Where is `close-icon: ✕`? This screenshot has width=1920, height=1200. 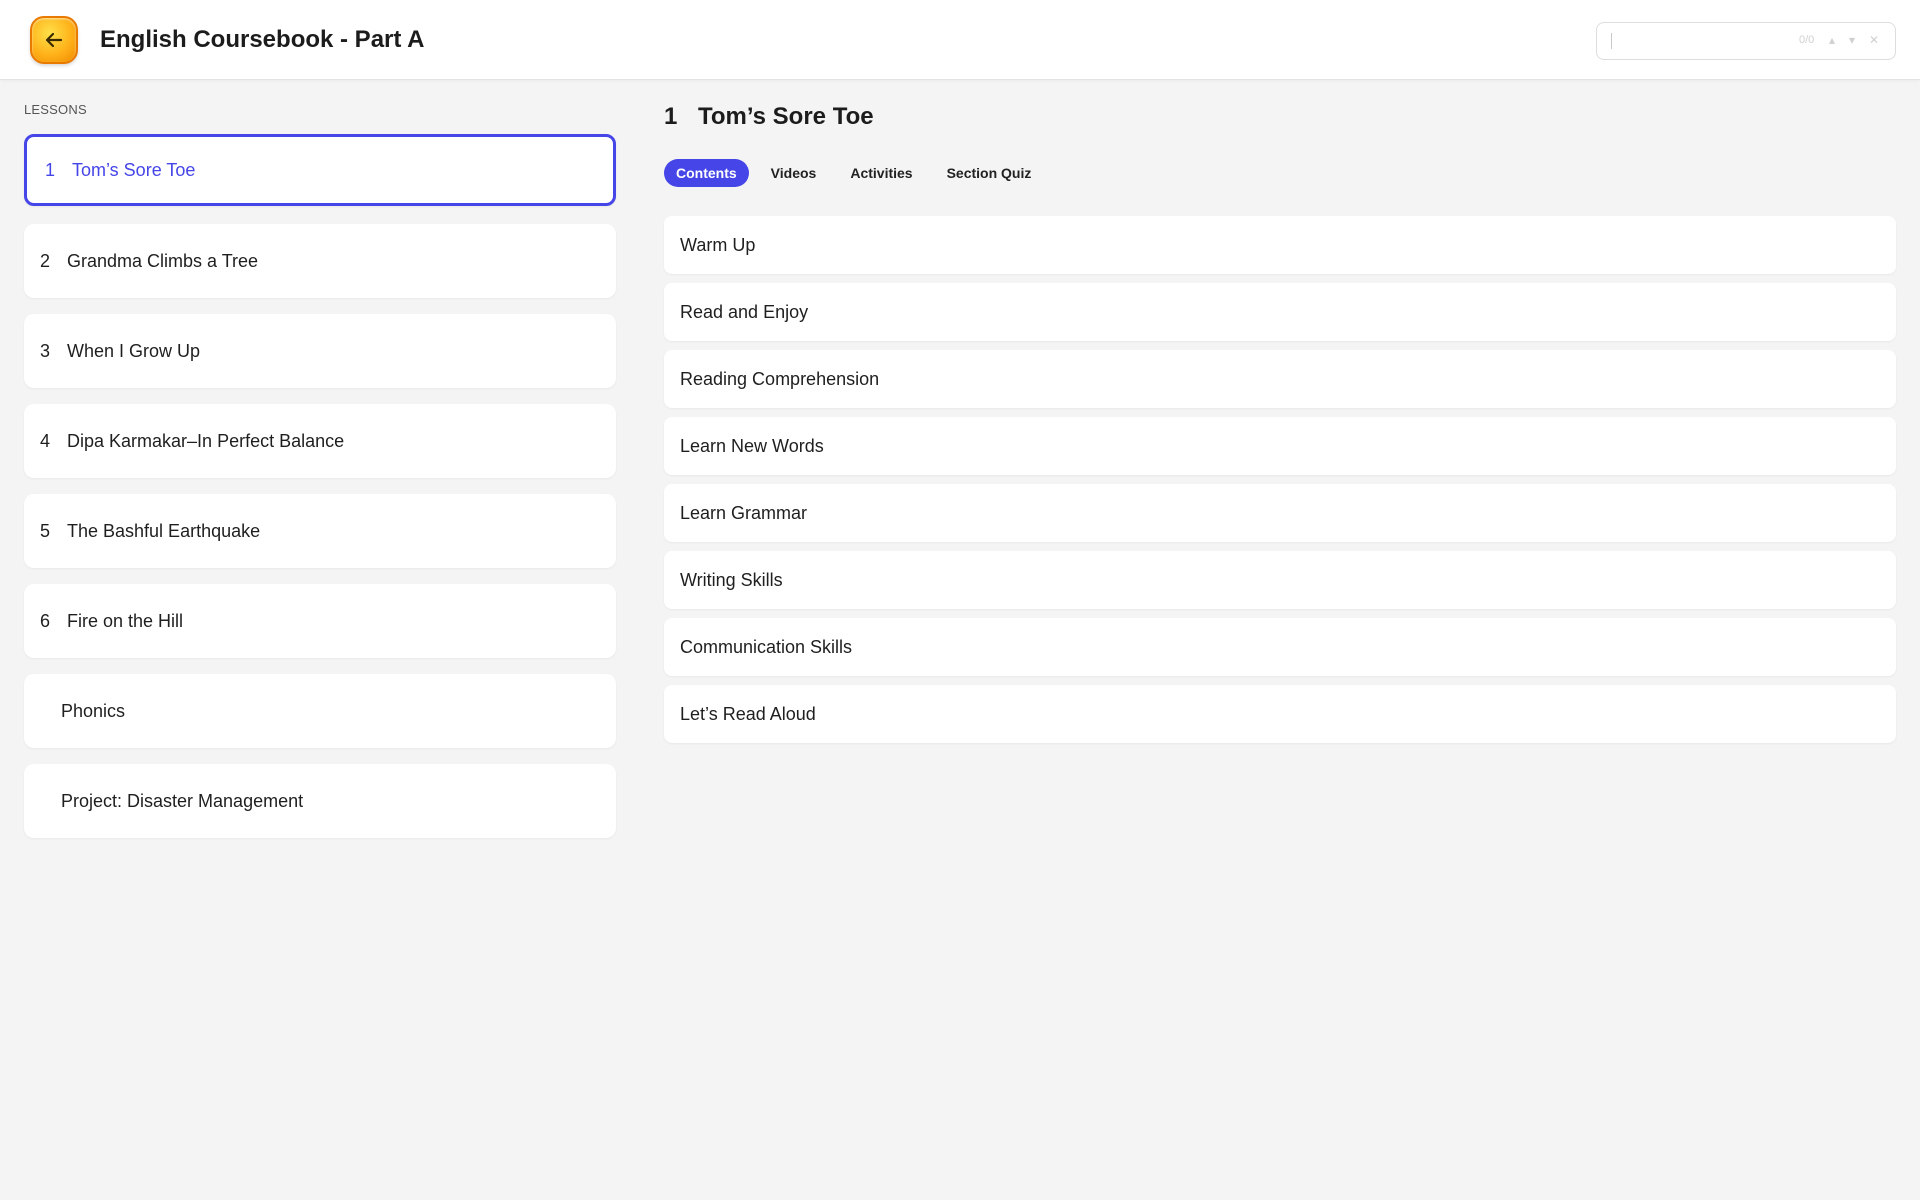 close-icon: ✕ is located at coordinates (1874, 40).